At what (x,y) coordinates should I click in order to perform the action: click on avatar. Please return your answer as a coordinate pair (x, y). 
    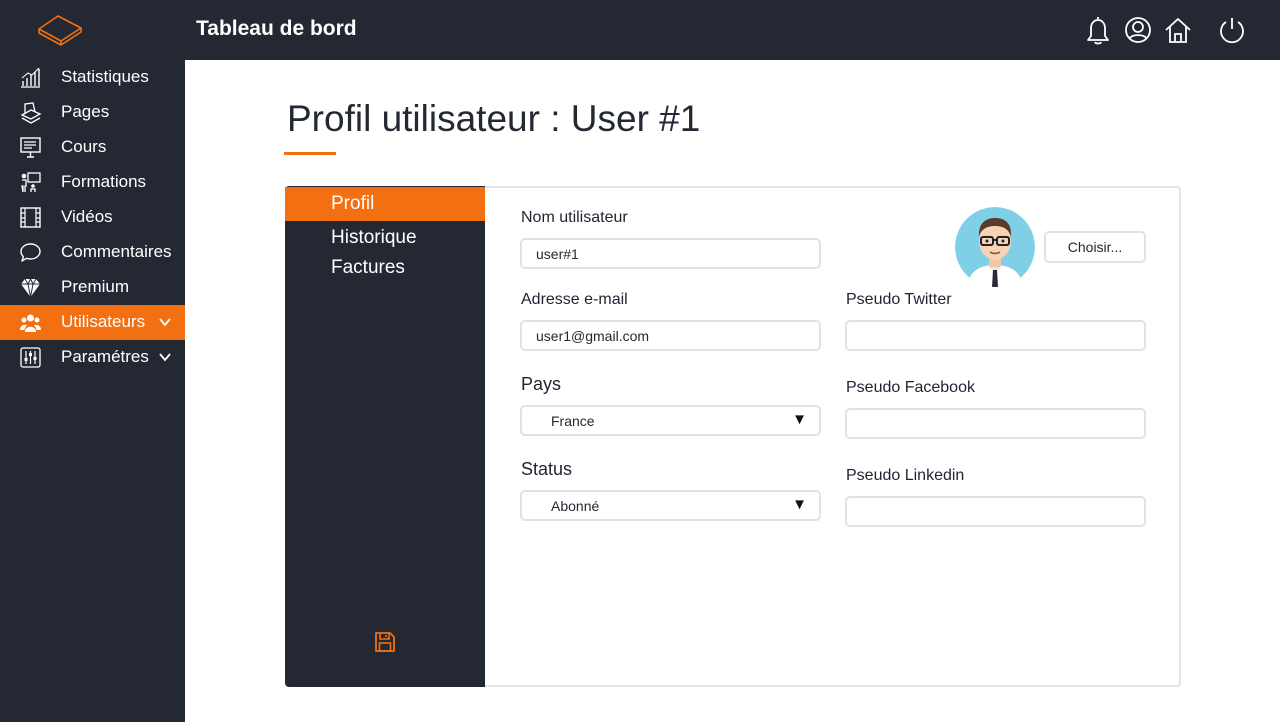
    Looking at the image, I should click on (995, 247).